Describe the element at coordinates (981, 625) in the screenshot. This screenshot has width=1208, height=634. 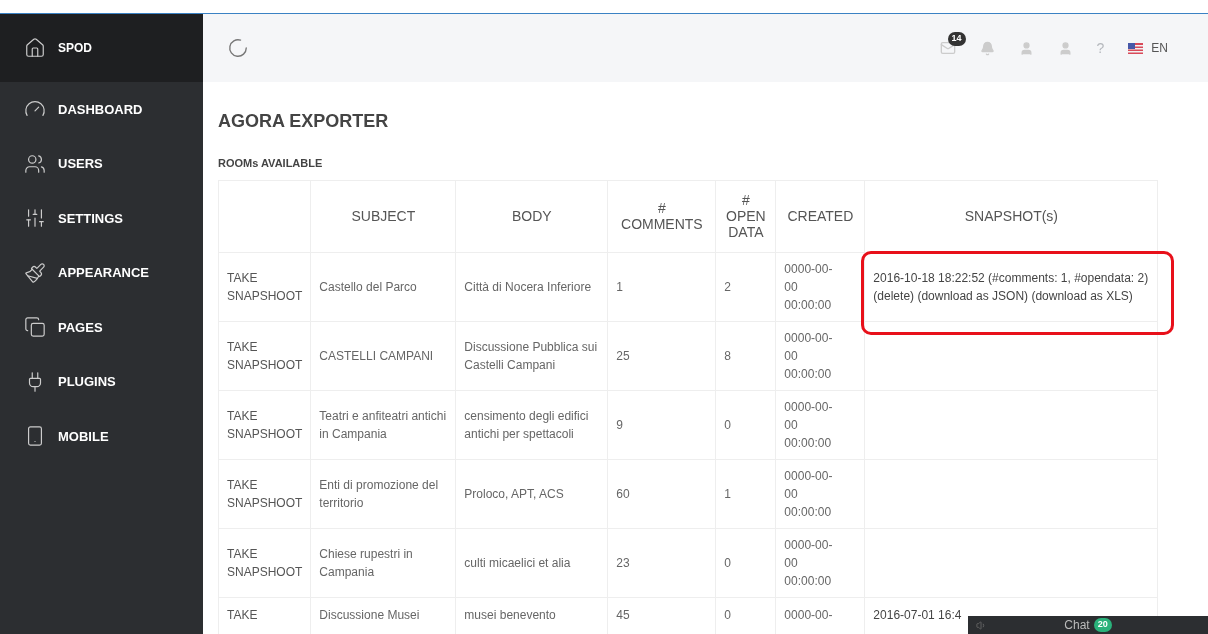
I see `speaker-icon` at that location.